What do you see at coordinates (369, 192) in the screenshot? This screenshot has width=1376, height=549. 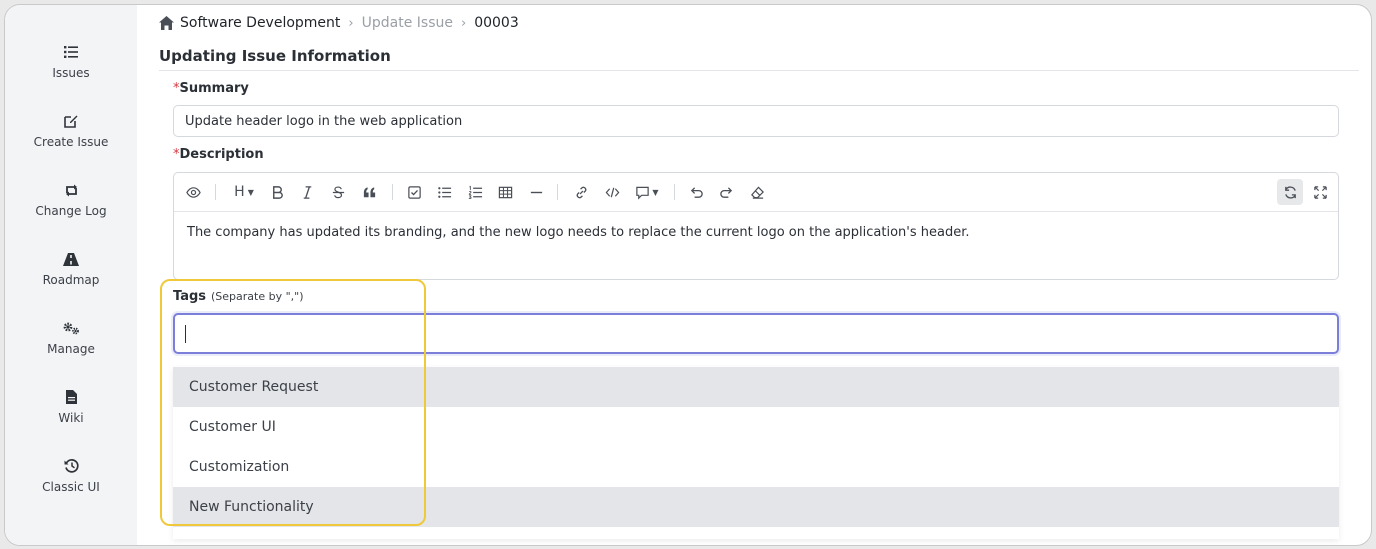 I see `quote-icon` at bounding box center [369, 192].